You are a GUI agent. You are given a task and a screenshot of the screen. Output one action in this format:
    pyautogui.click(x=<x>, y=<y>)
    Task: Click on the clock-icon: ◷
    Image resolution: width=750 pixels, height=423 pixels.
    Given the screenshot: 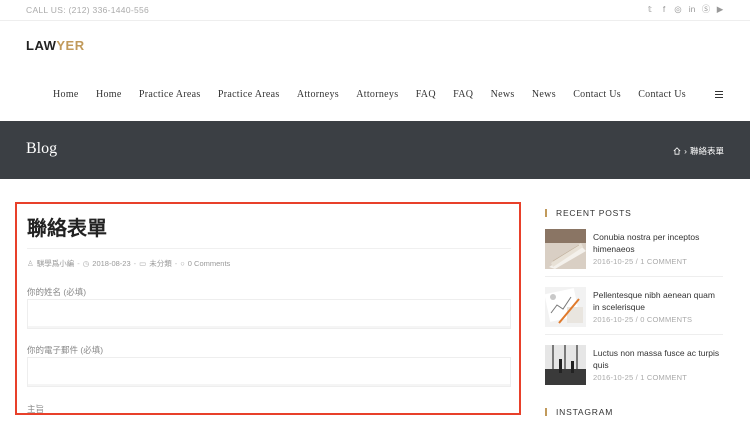 What is the action you would take?
    pyautogui.click(x=86, y=263)
    